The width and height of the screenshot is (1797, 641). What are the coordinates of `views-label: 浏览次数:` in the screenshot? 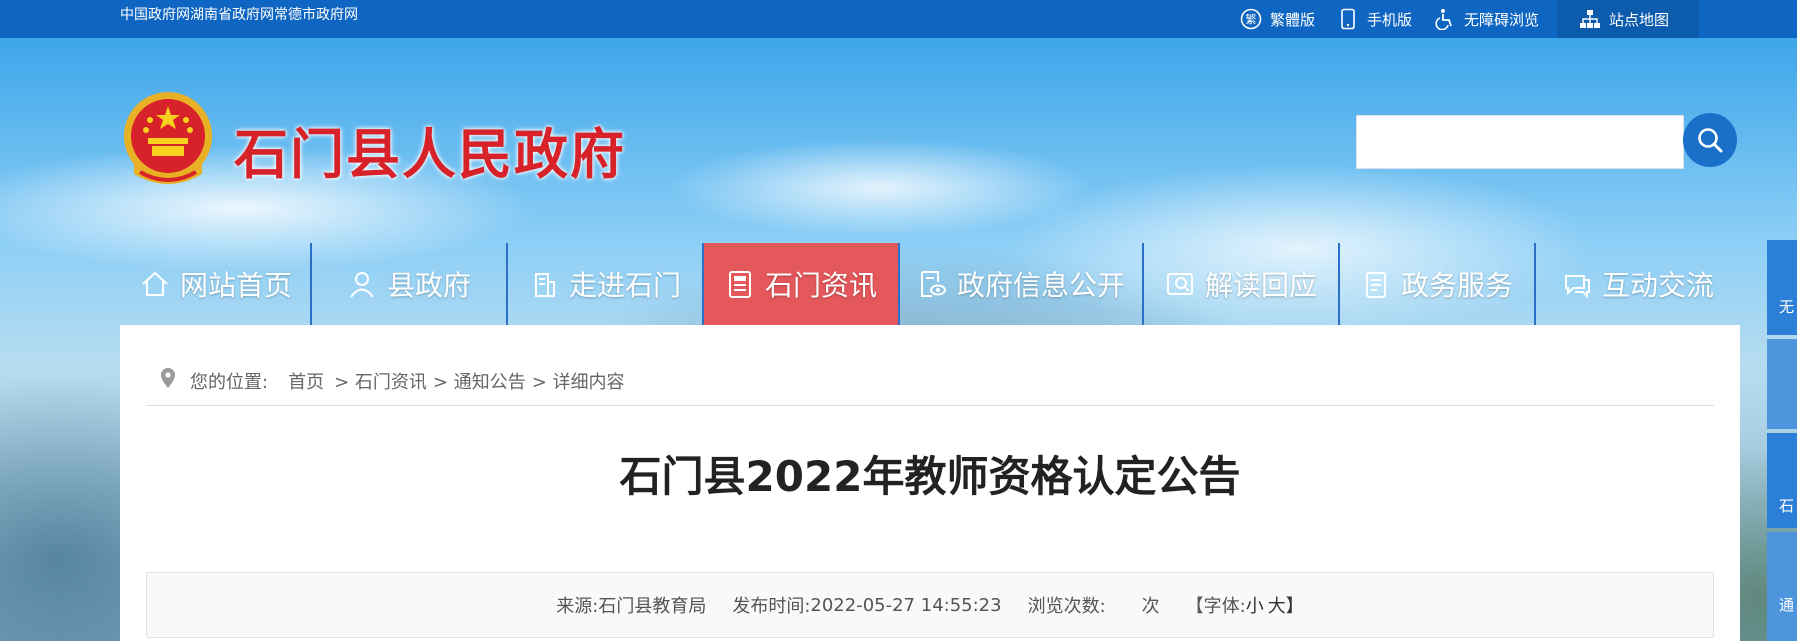 It's located at (1066, 606).